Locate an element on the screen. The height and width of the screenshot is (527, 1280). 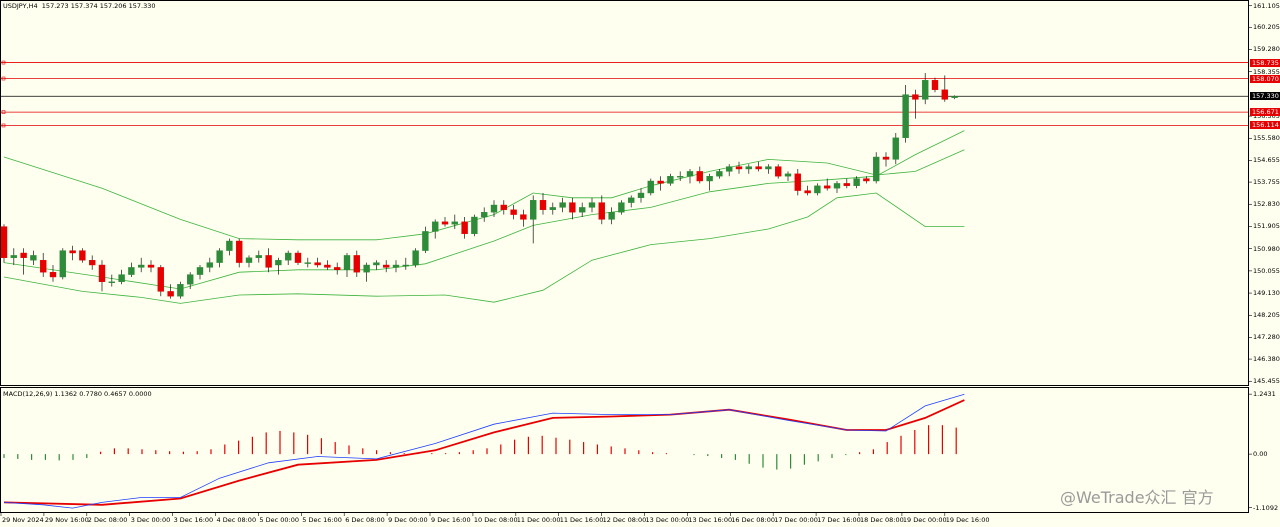
time-tick-label: 4 Dec 08:00 is located at coordinates (236, 520).